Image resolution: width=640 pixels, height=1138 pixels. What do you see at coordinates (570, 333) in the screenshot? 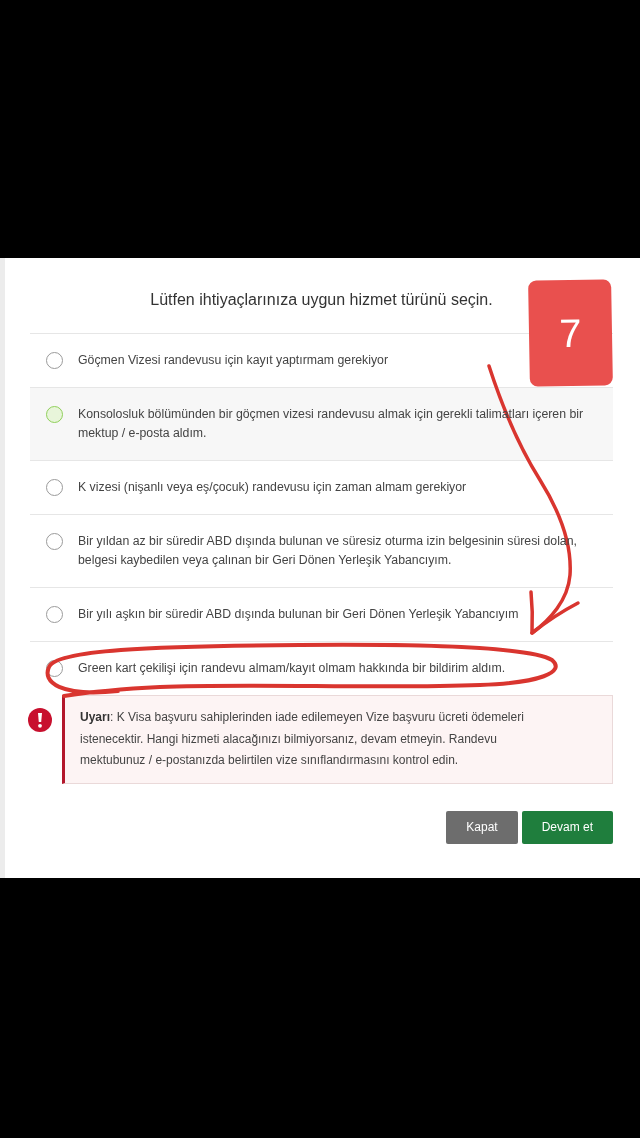
I see `number-sticker-overlay: 7` at bounding box center [570, 333].